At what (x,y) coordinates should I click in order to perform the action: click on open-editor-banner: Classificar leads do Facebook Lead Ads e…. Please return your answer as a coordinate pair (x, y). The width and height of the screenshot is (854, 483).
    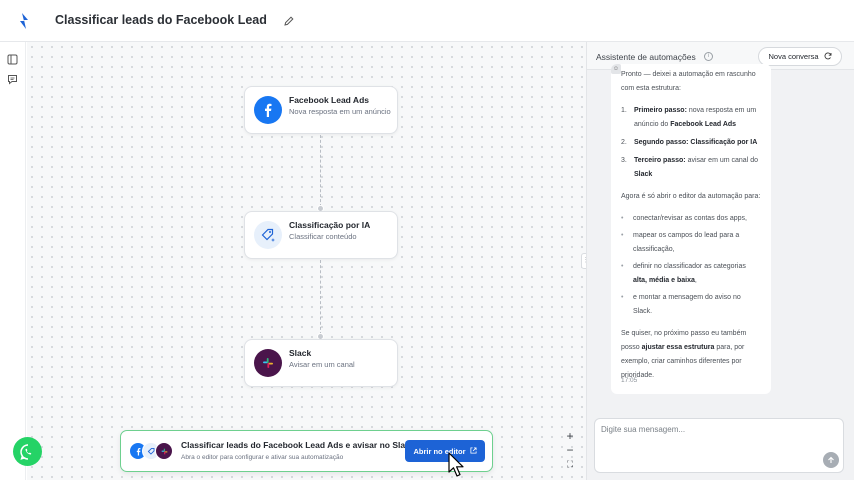
    Looking at the image, I should click on (306, 451).